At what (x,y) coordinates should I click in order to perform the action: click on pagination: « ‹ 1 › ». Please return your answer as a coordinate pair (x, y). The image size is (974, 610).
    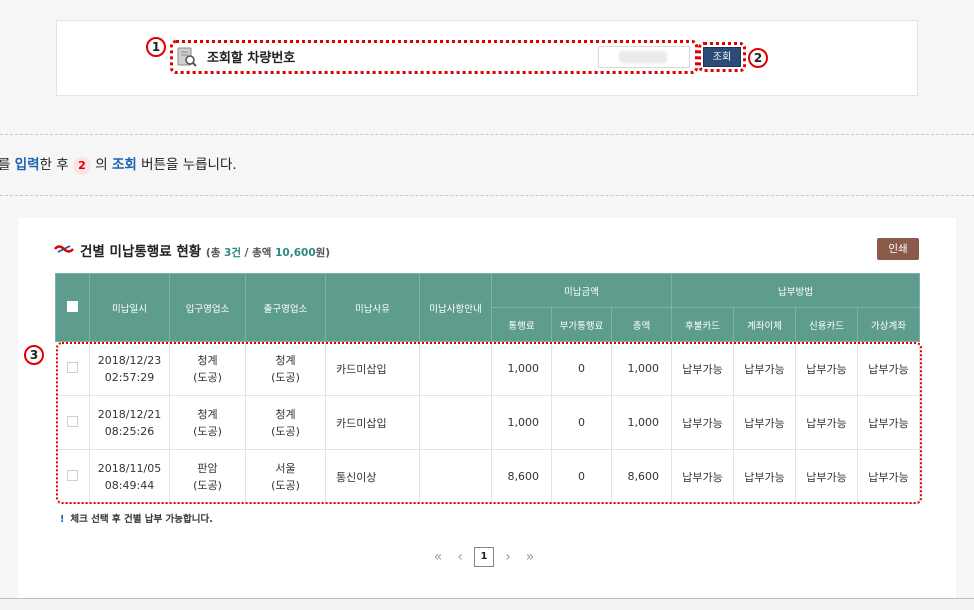
    Looking at the image, I should click on (484, 557).